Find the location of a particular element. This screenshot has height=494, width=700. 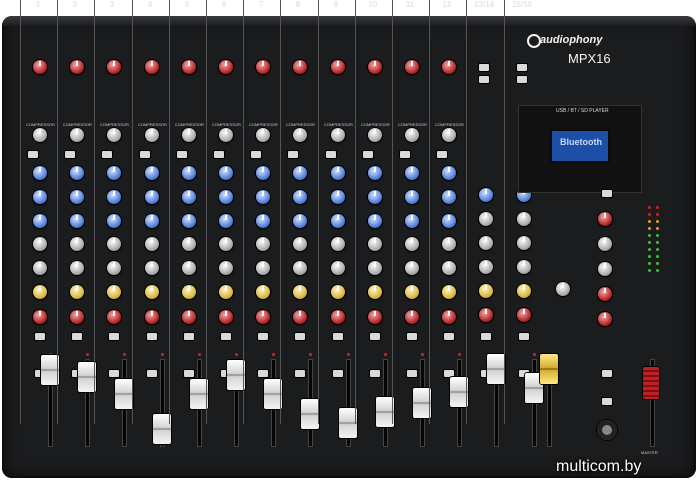

effect-select-knob is located at coordinates (563, 289).